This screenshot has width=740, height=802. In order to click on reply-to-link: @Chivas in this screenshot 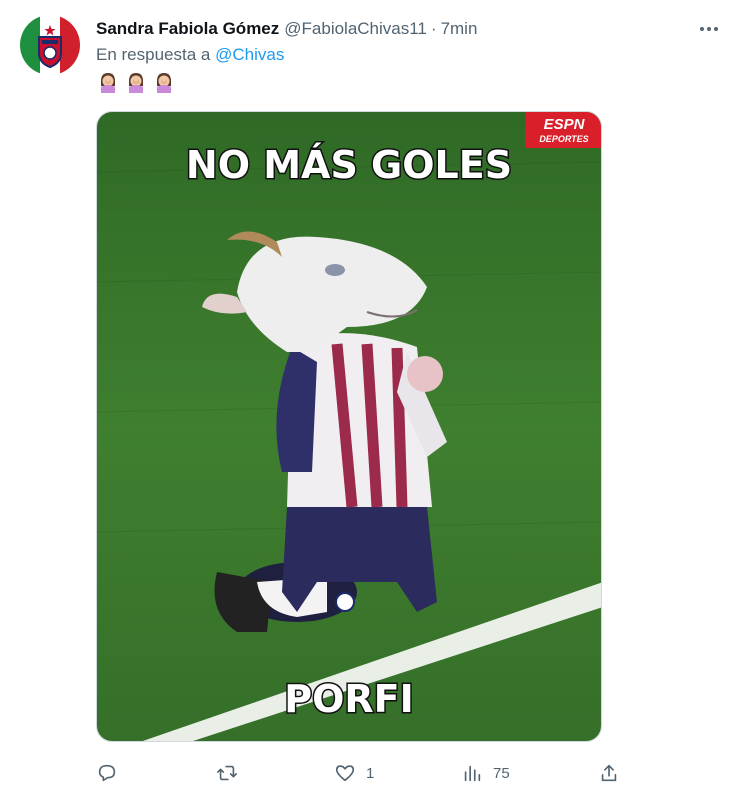, I will do `click(249, 54)`.